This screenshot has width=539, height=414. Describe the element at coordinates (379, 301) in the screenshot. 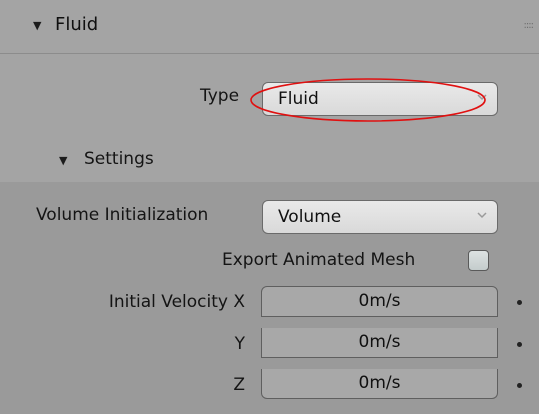

I see `initial-velocity-x-field: 0m/s` at that location.